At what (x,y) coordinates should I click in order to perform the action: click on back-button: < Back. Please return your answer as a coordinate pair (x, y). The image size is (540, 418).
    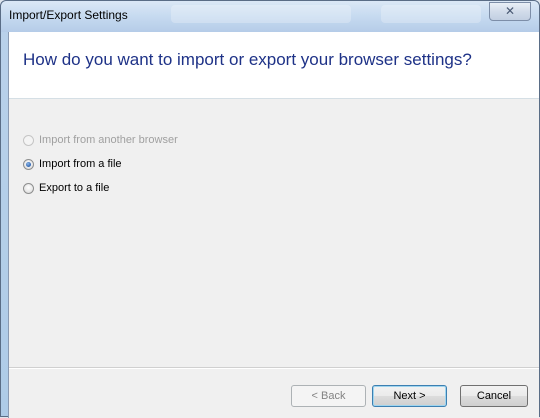
    Looking at the image, I should click on (328, 396).